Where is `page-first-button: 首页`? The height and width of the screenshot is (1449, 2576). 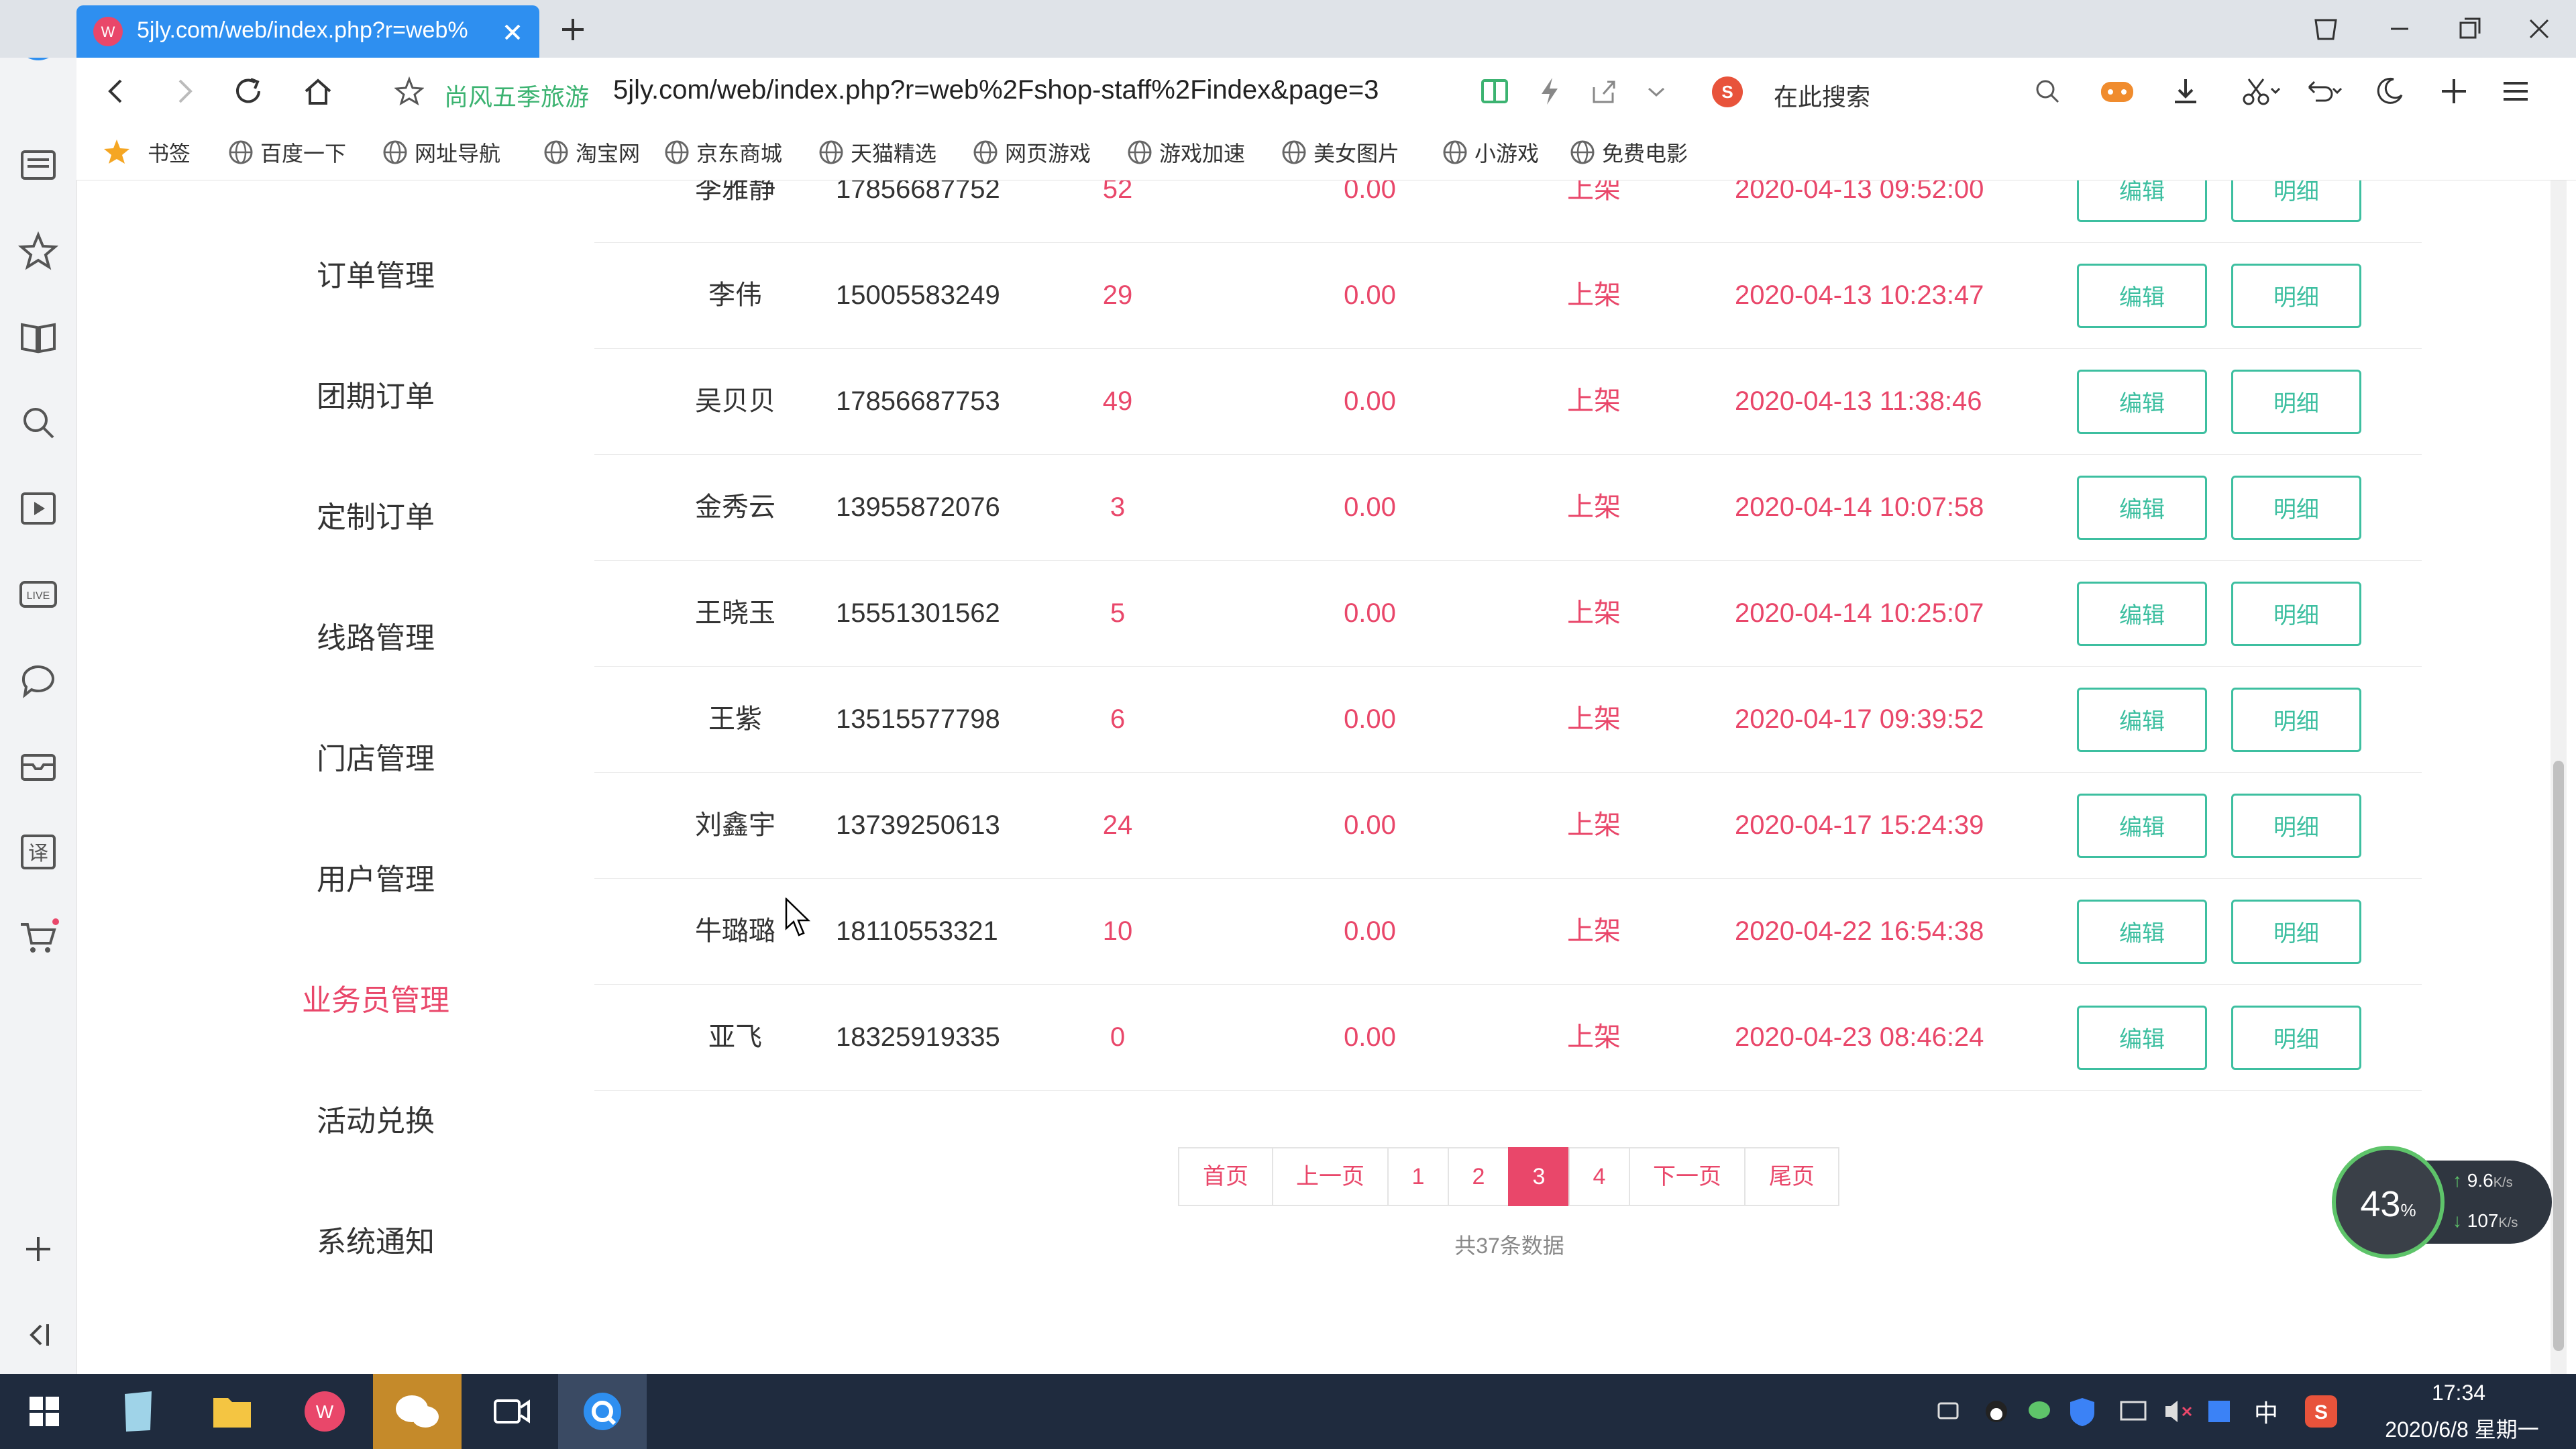 page-first-button: 首页 is located at coordinates (1225, 1176).